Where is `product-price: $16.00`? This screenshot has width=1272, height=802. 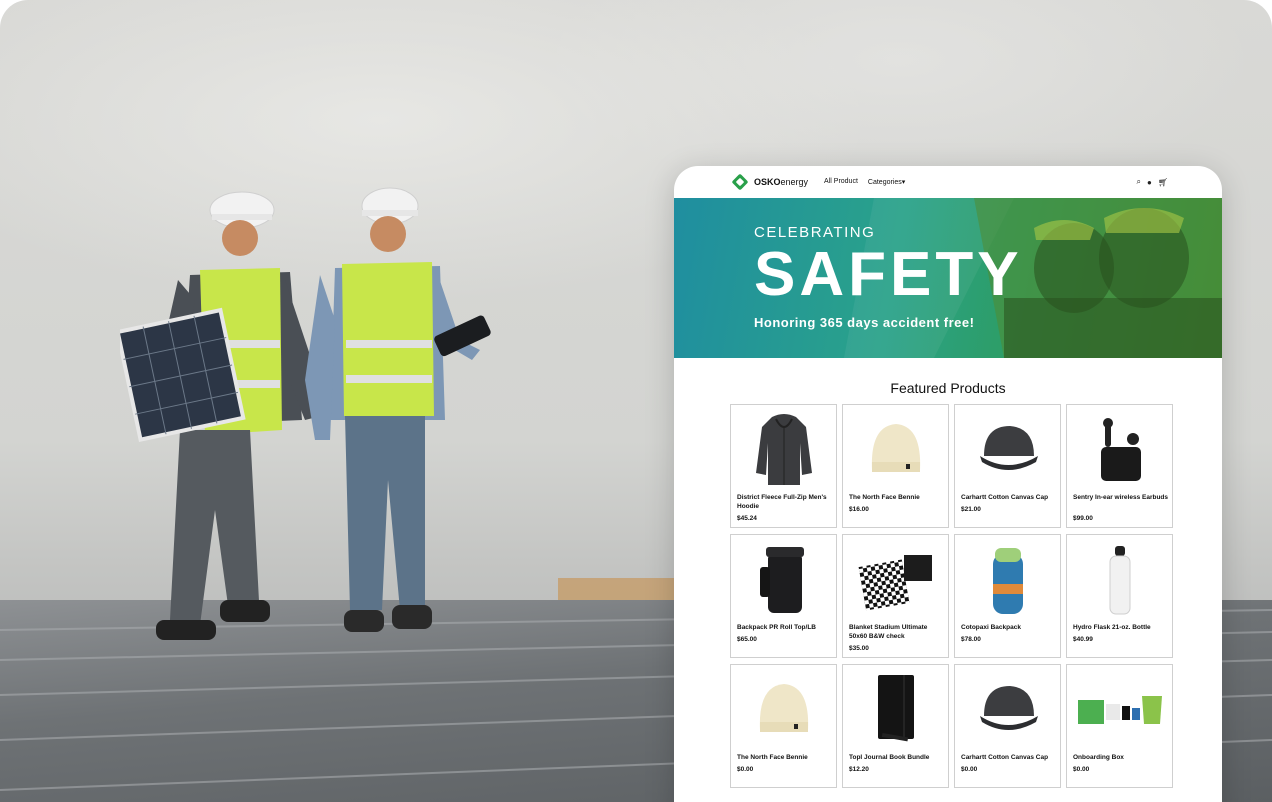
product-price: $16.00 is located at coordinates (859, 509).